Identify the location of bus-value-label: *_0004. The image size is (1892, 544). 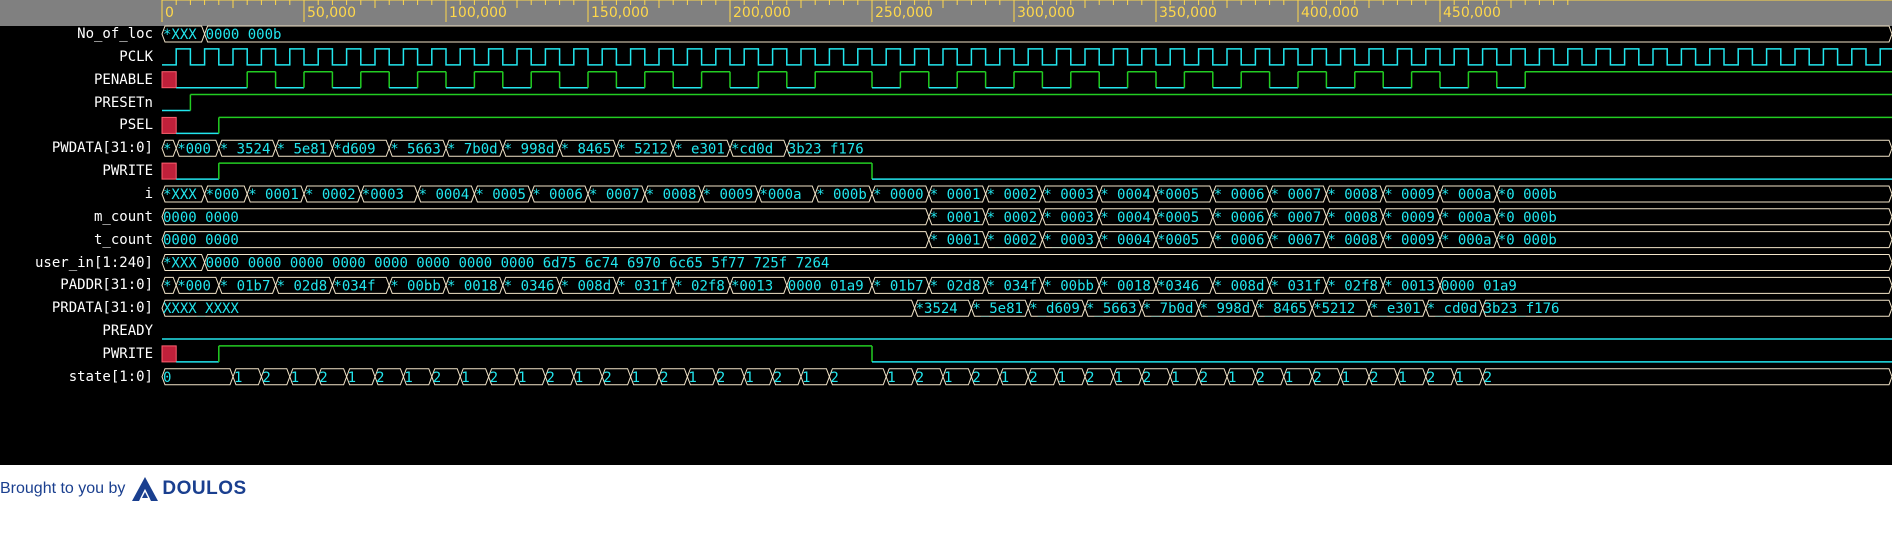
(444, 195).